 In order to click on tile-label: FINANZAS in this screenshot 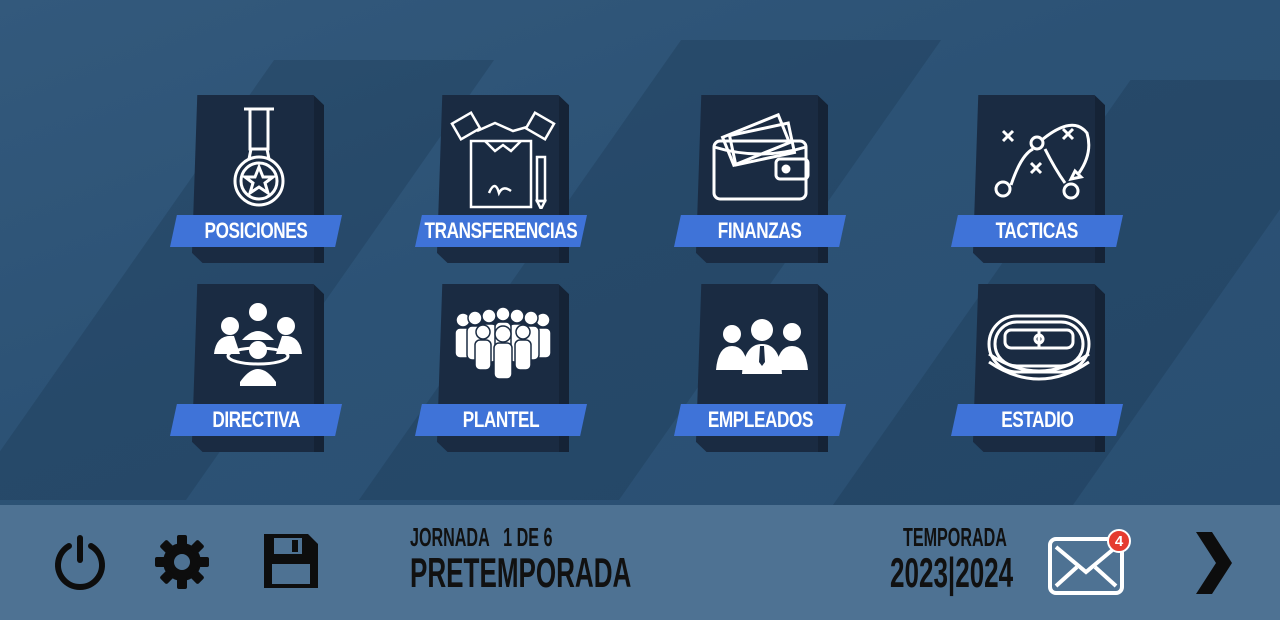, I will do `click(760, 230)`.